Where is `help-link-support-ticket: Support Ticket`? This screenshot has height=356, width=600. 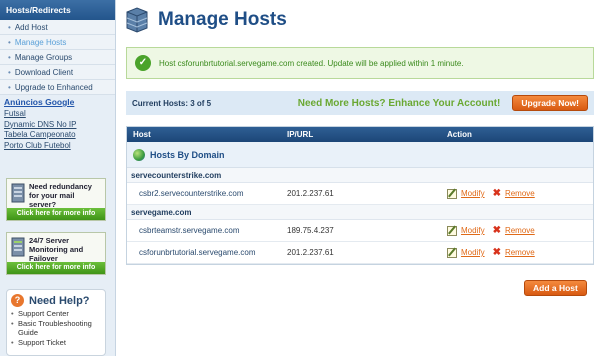
help-link-support-ticket: Support Ticket is located at coordinates (56, 343).